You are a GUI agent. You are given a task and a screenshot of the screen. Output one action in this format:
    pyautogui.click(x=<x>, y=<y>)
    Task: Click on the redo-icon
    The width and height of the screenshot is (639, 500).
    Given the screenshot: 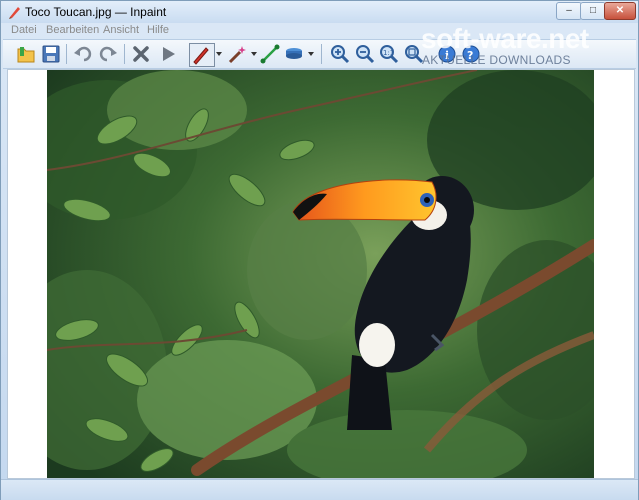 What is the action you would take?
    pyautogui.click(x=108, y=54)
    